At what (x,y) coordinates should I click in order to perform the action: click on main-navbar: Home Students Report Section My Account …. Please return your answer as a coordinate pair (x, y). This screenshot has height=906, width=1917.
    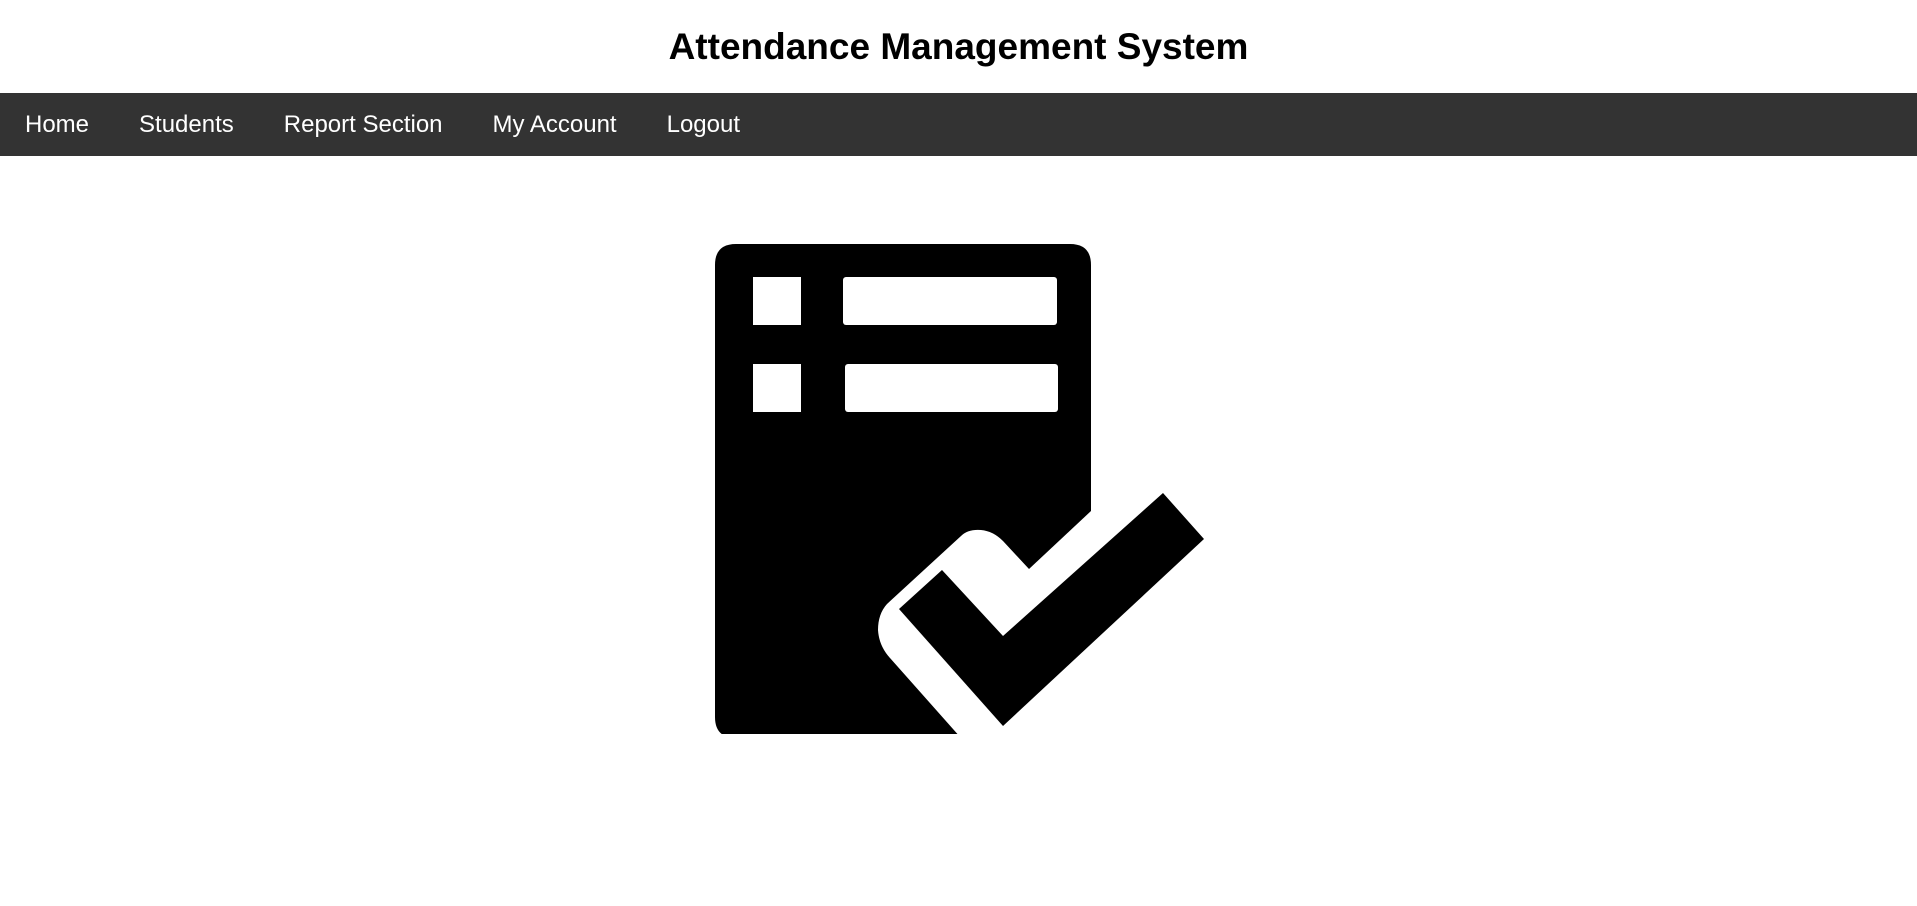
    Looking at the image, I should click on (958, 124).